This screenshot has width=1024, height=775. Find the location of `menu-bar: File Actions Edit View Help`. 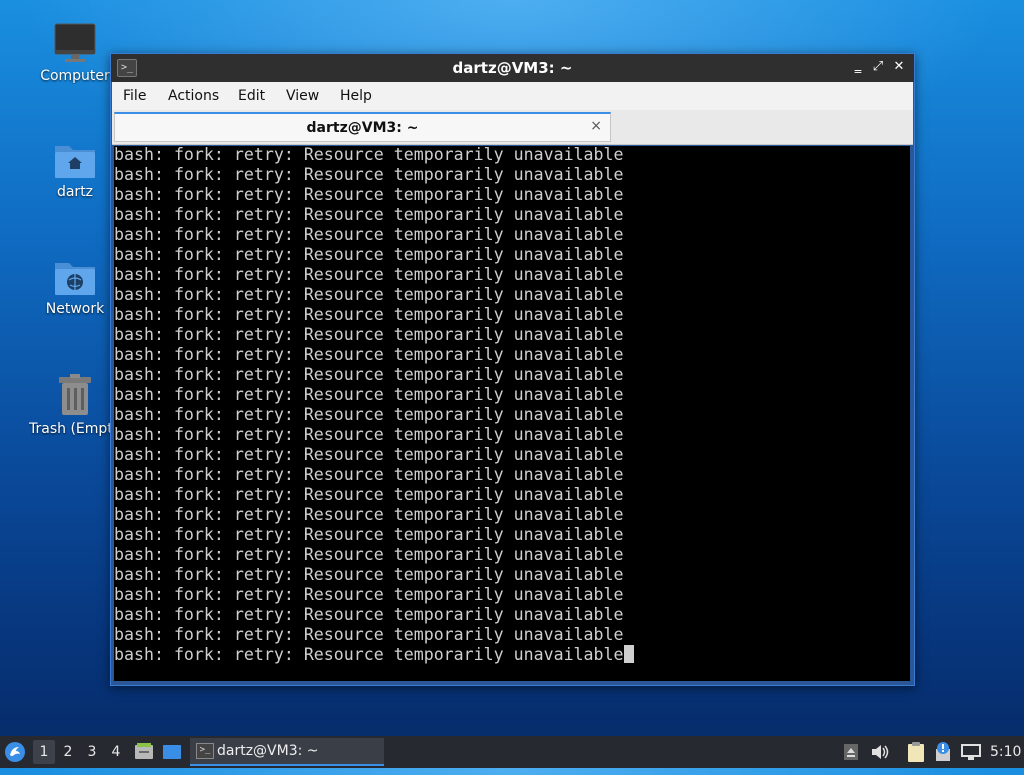

menu-bar: File Actions Edit View Help is located at coordinates (512, 96).